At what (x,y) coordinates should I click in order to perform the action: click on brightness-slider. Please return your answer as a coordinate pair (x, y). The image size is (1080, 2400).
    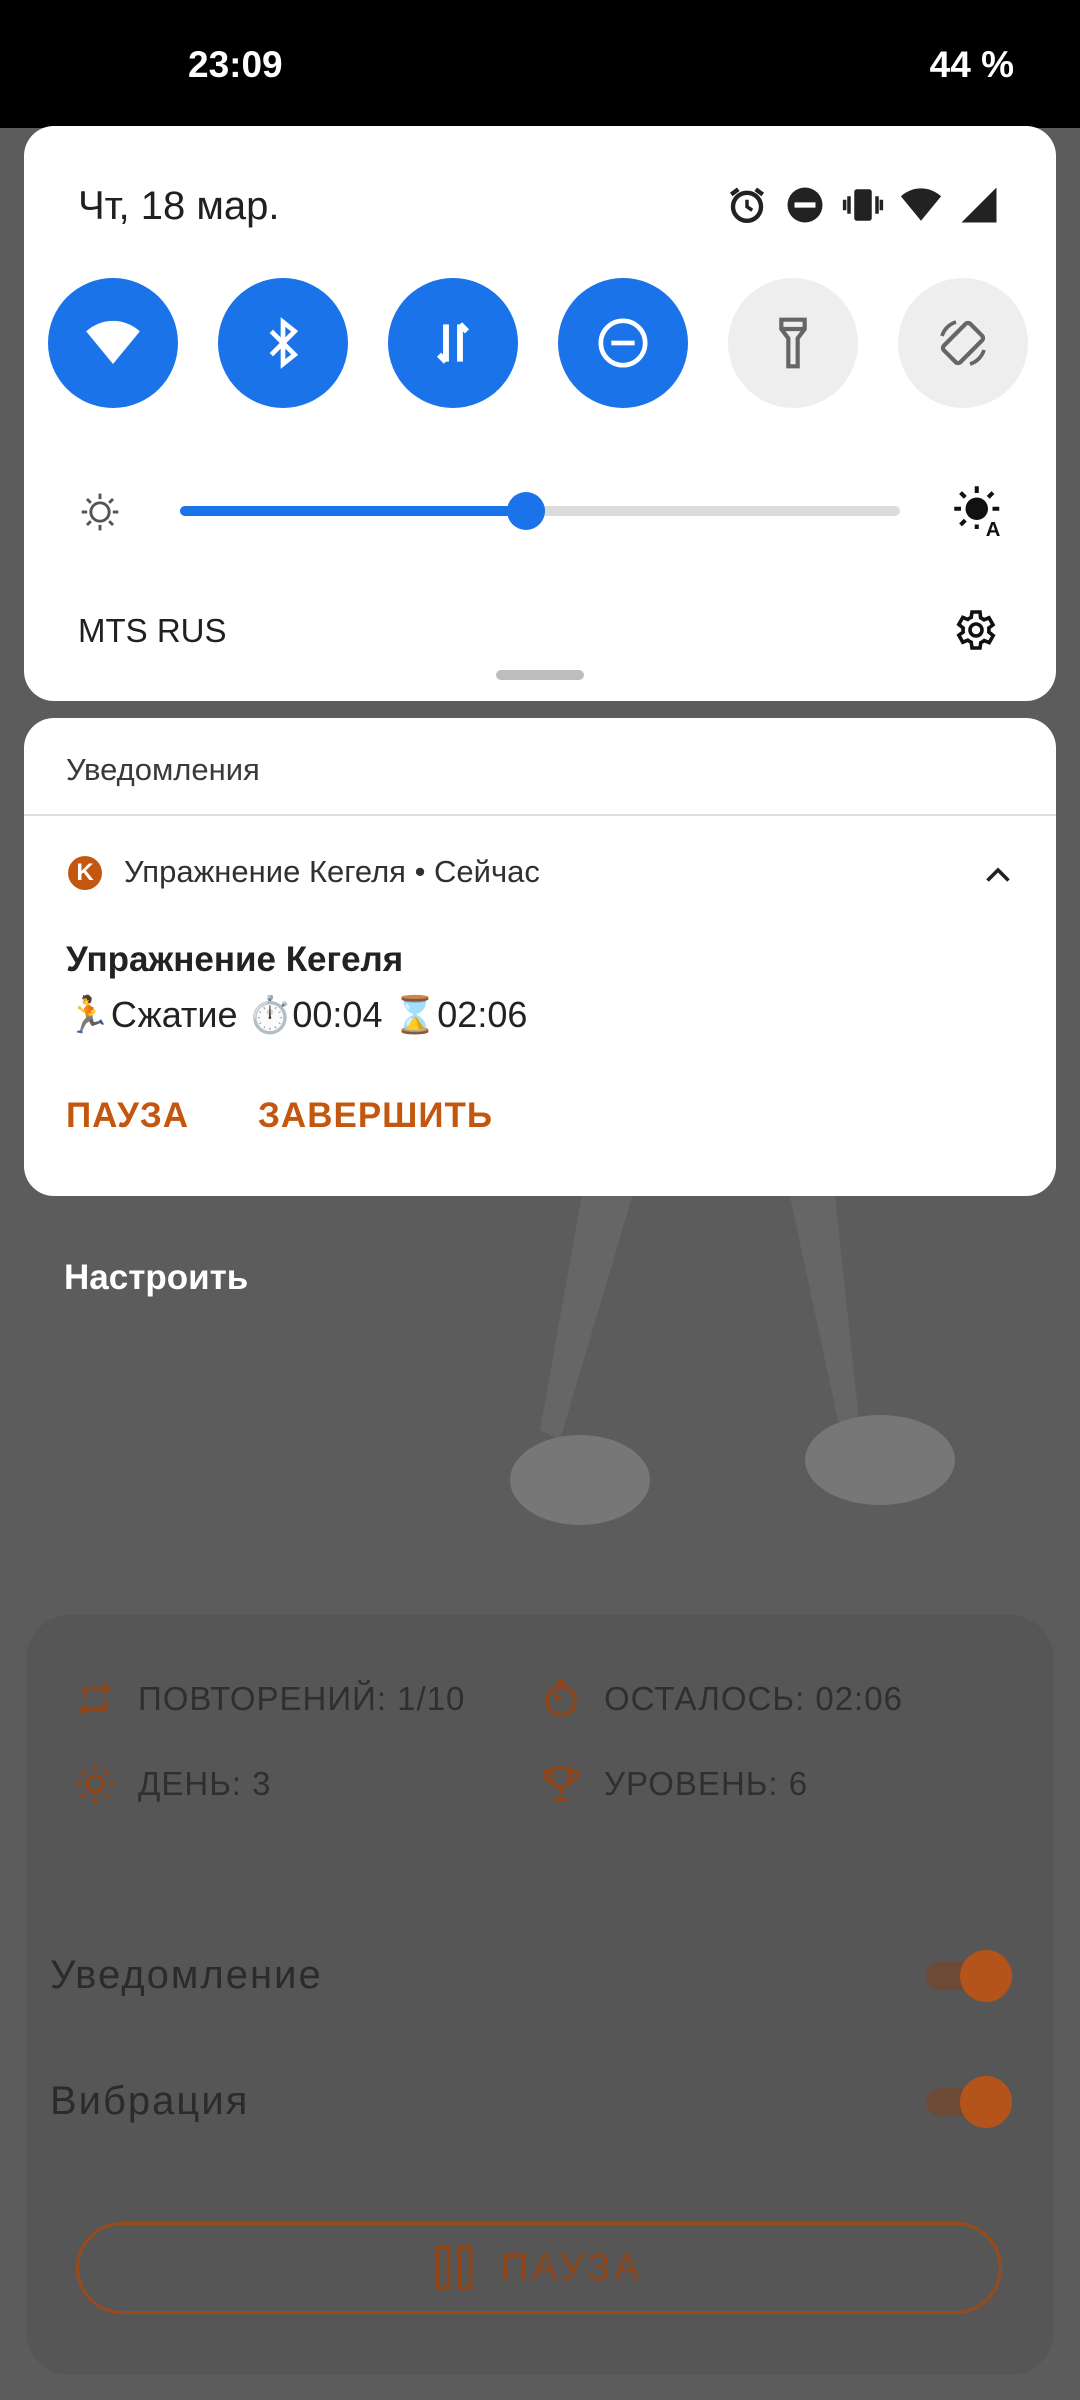
    Looking at the image, I should click on (540, 511).